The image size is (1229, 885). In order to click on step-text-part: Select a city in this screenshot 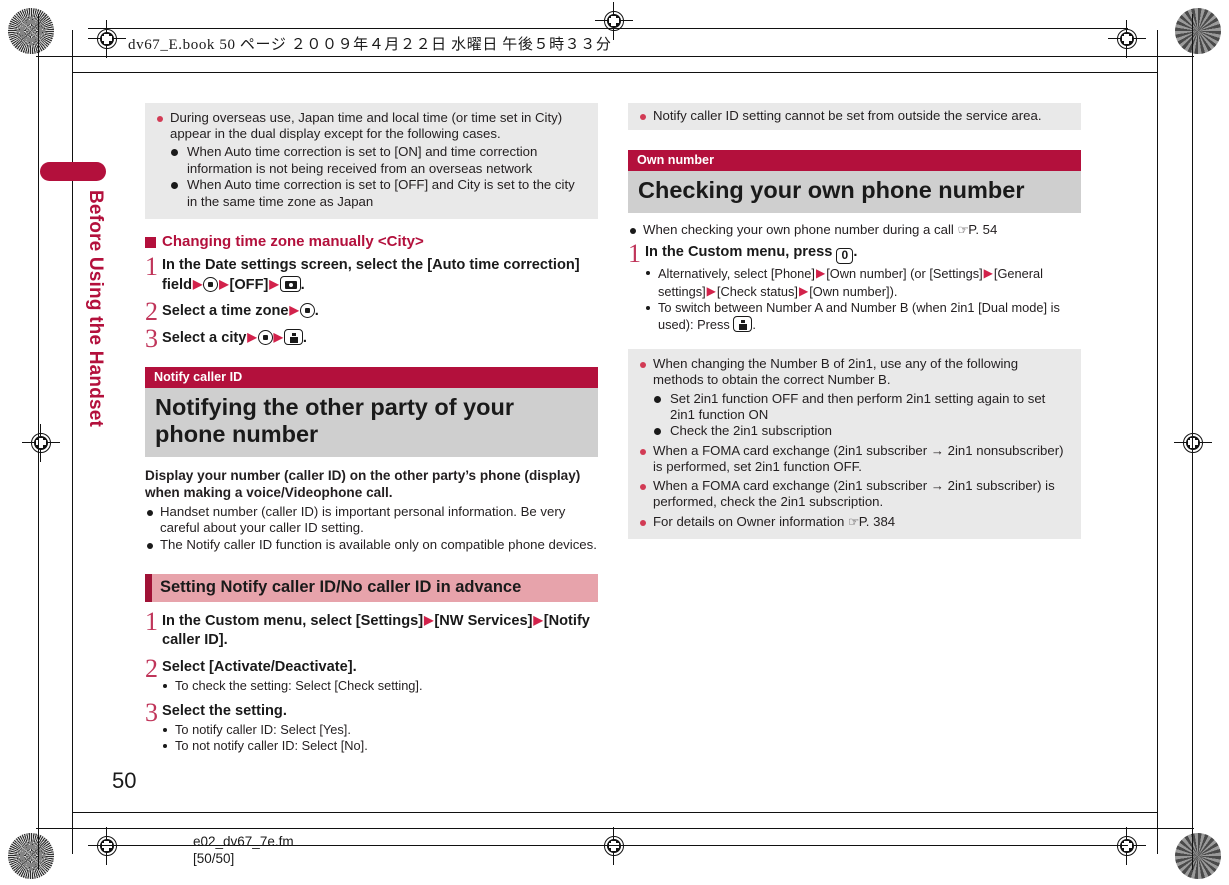, I will do `click(204, 338)`.